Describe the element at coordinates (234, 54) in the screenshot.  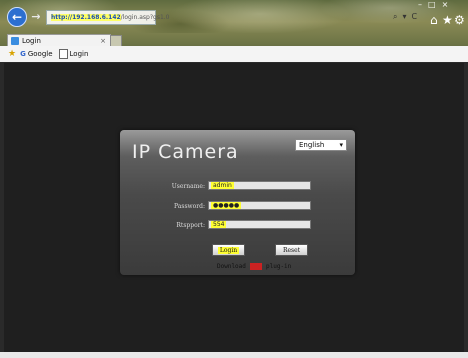
I see `favorites-bar: ★ G Google Login` at that location.